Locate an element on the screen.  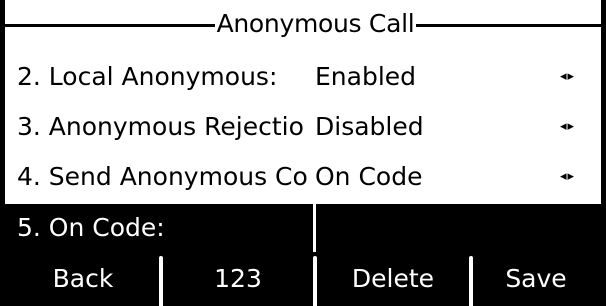
back-softkey: Back is located at coordinates (83, 279).